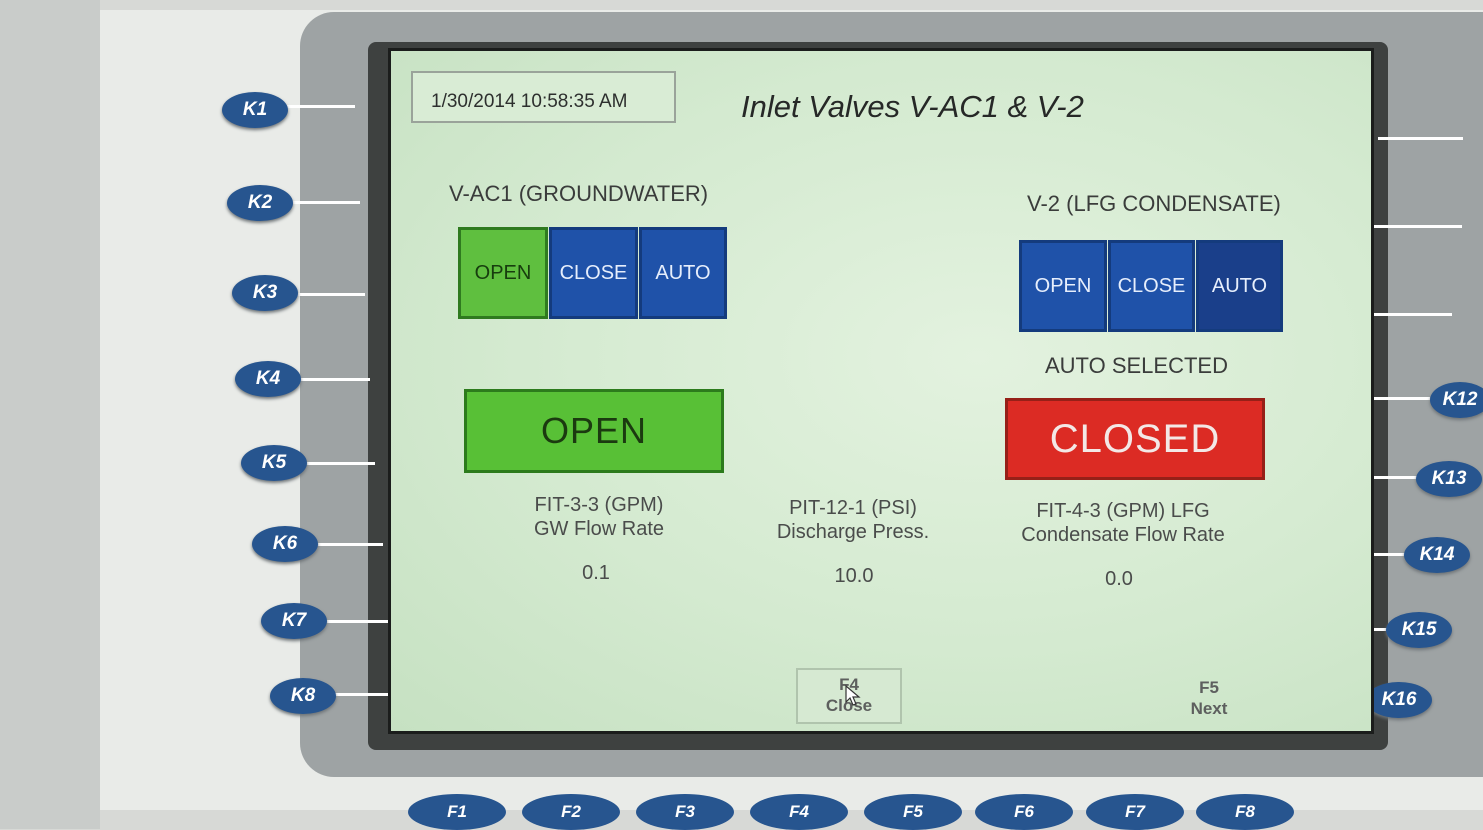  I want to click on k5-key: K5, so click(274, 463).